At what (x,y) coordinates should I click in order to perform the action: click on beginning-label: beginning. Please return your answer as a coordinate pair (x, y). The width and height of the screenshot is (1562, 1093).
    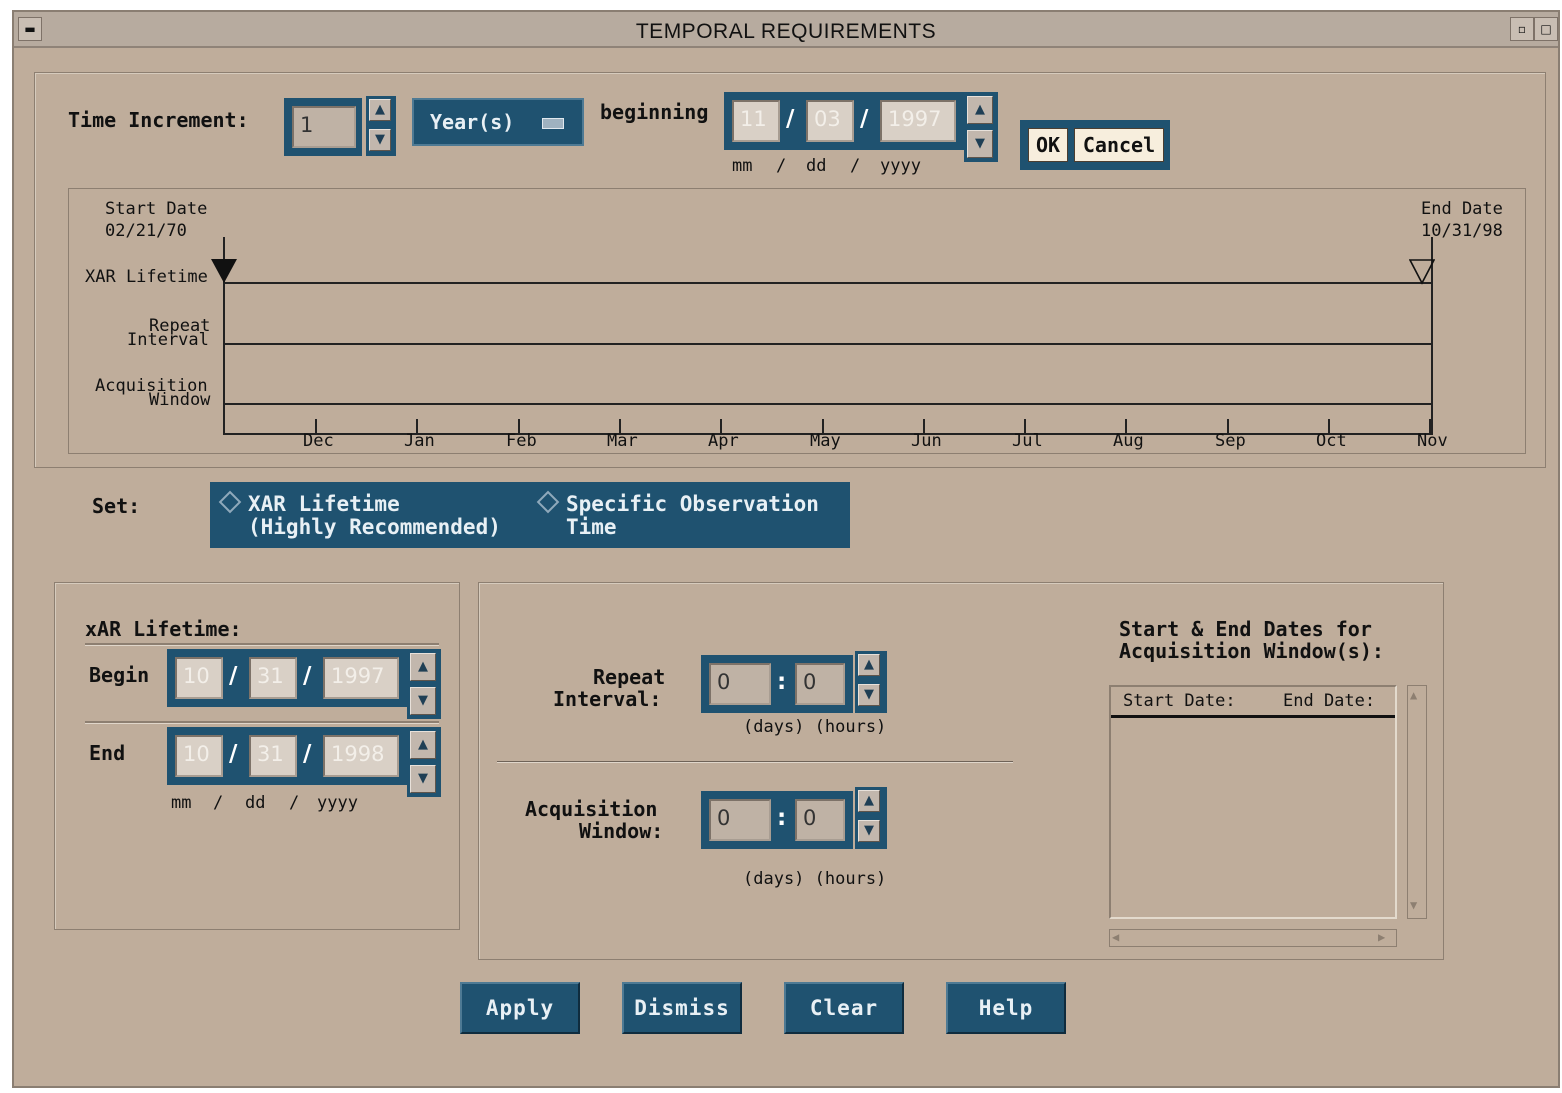
    Looking at the image, I should click on (654, 112).